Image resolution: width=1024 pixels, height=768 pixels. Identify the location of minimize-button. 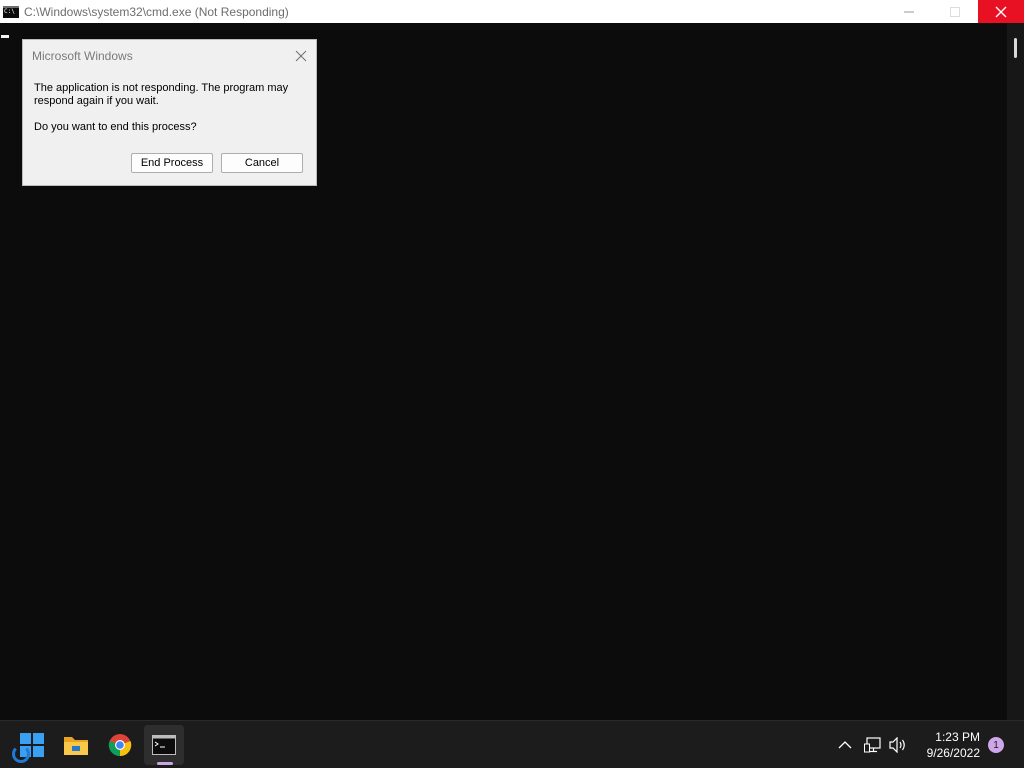
(909, 11).